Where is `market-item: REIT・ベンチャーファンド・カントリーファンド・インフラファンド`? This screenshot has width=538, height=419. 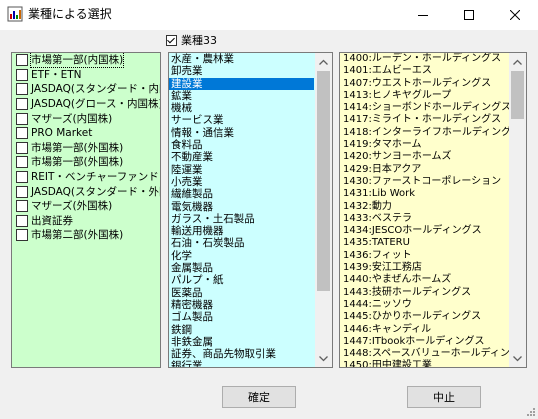 market-item: REIT・ベンチャーファンド・カントリーファンド・インフラファンド is located at coordinates (86, 177).